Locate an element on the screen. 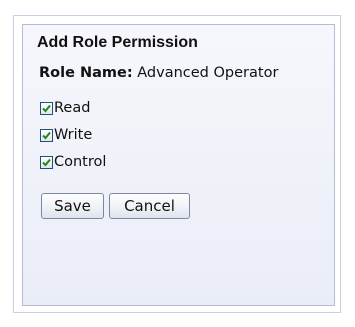  control-label: Control is located at coordinates (80, 162).